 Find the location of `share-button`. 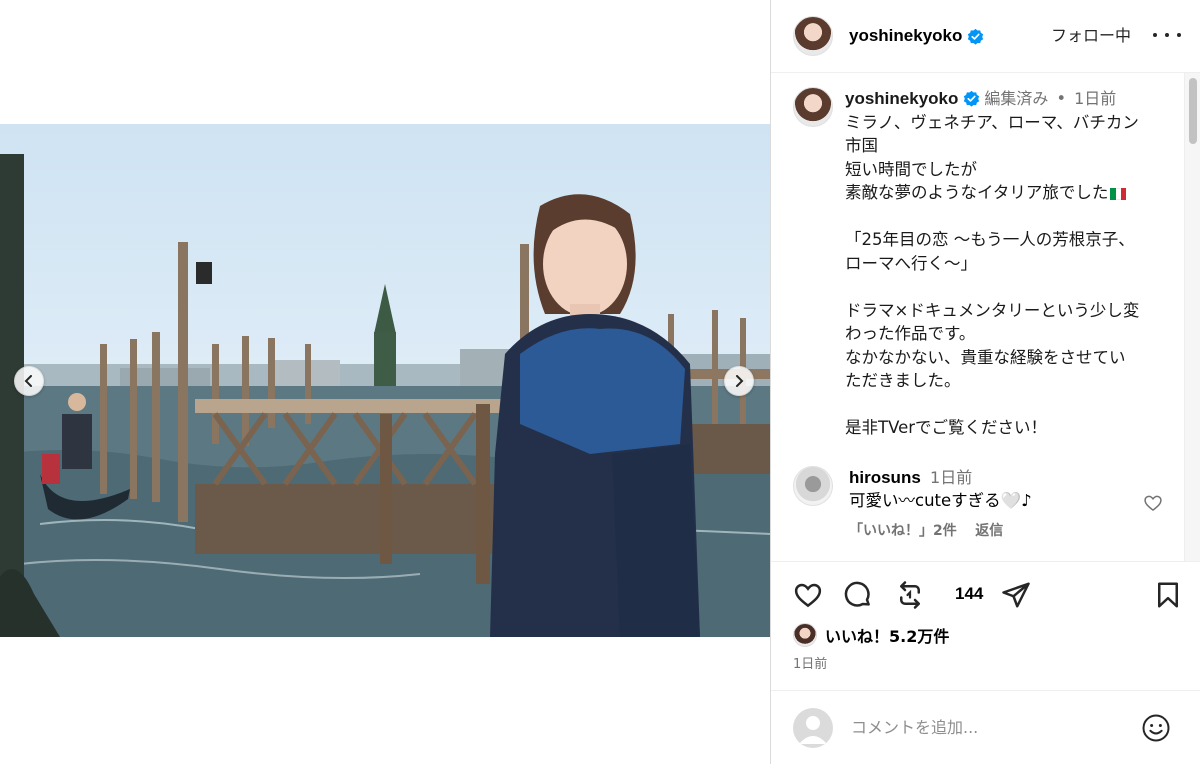

share-button is located at coordinates (1016, 595).